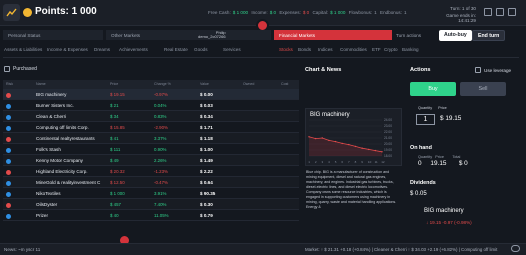 The image size is (526, 255). What do you see at coordinates (388, 138) in the screenshot?
I see `y-tick-label: 21.00` at bounding box center [388, 138].